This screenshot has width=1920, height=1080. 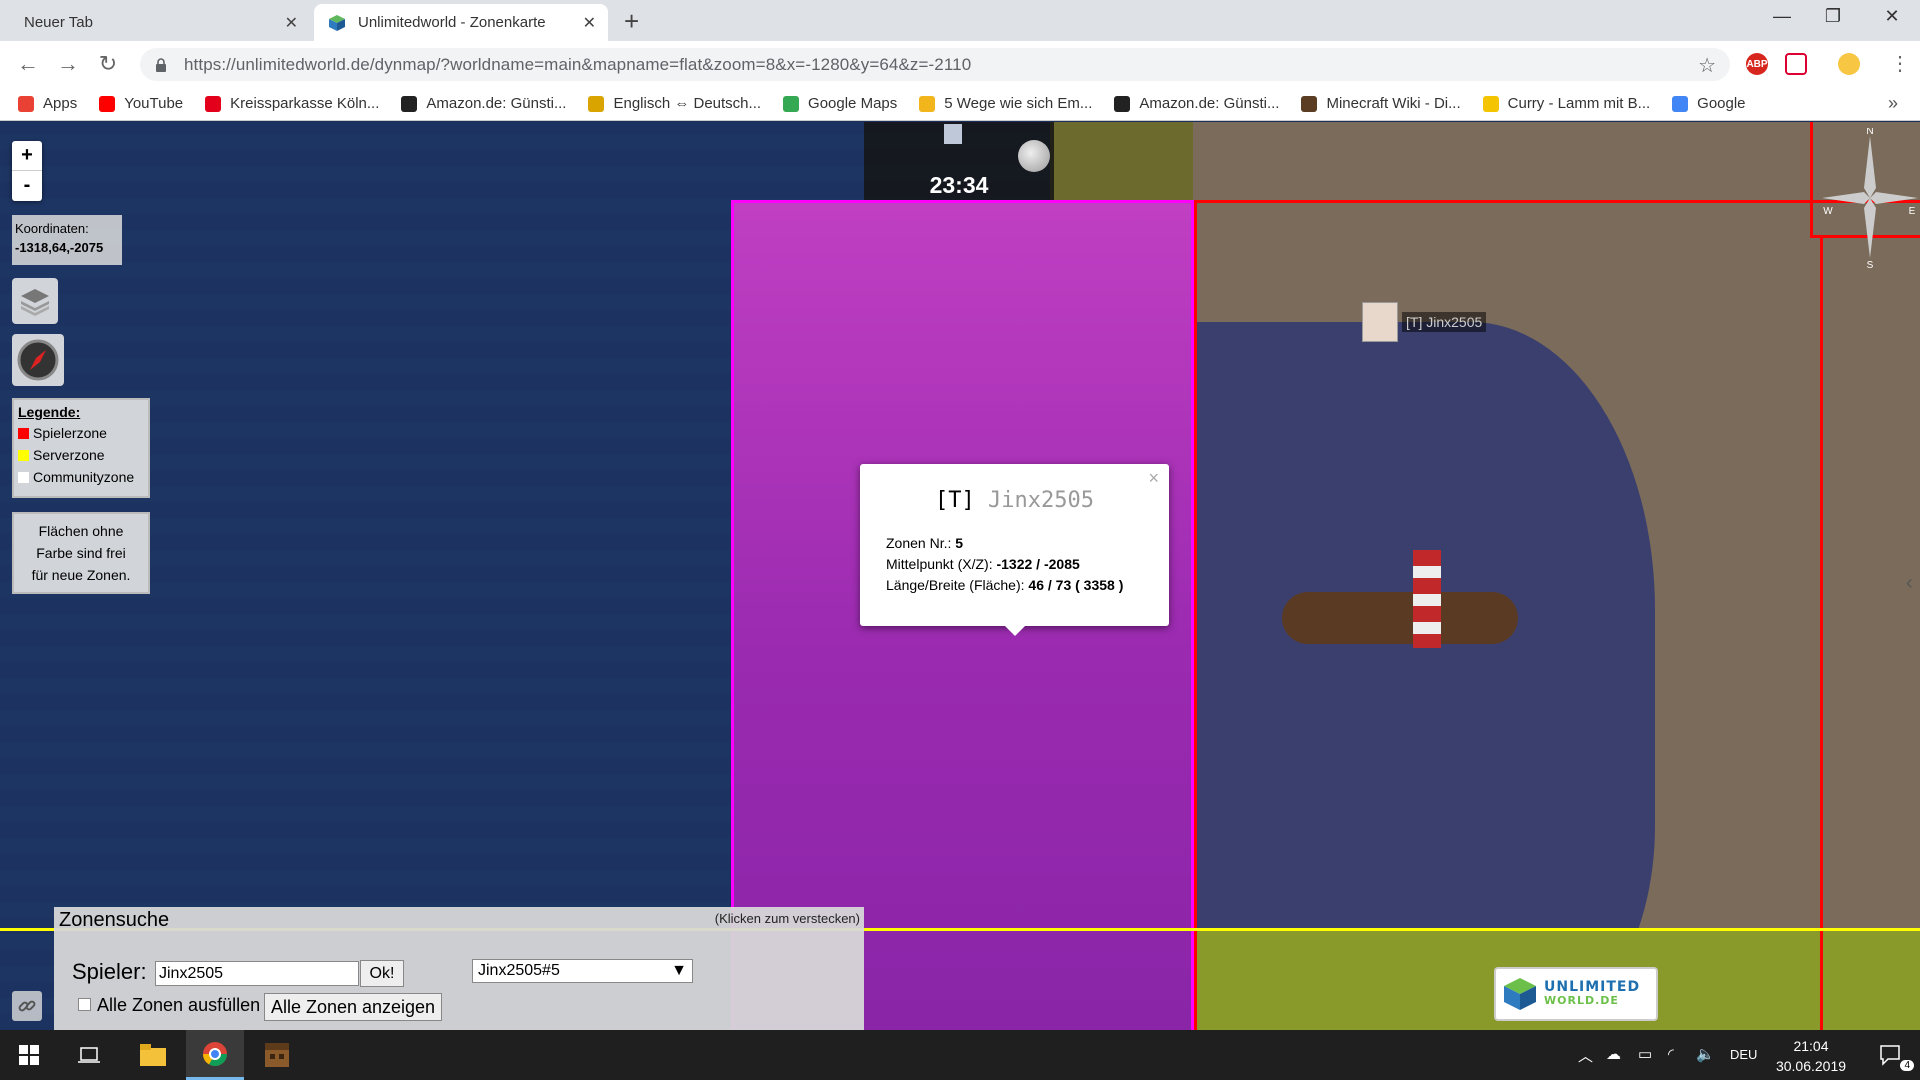 What do you see at coordinates (1645, 1054) in the screenshot?
I see `battery-icon: ▭` at bounding box center [1645, 1054].